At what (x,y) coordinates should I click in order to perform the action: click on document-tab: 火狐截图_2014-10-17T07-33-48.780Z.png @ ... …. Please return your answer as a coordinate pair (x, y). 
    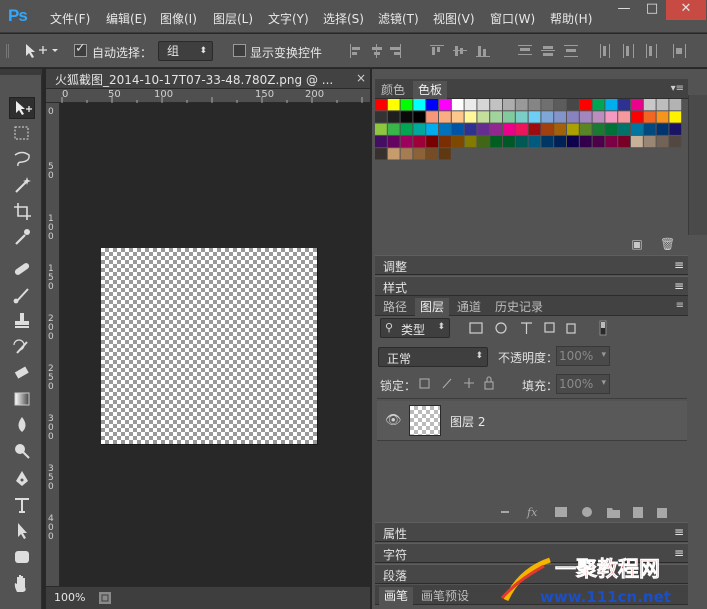
    Looking at the image, I should click on (208, 79).